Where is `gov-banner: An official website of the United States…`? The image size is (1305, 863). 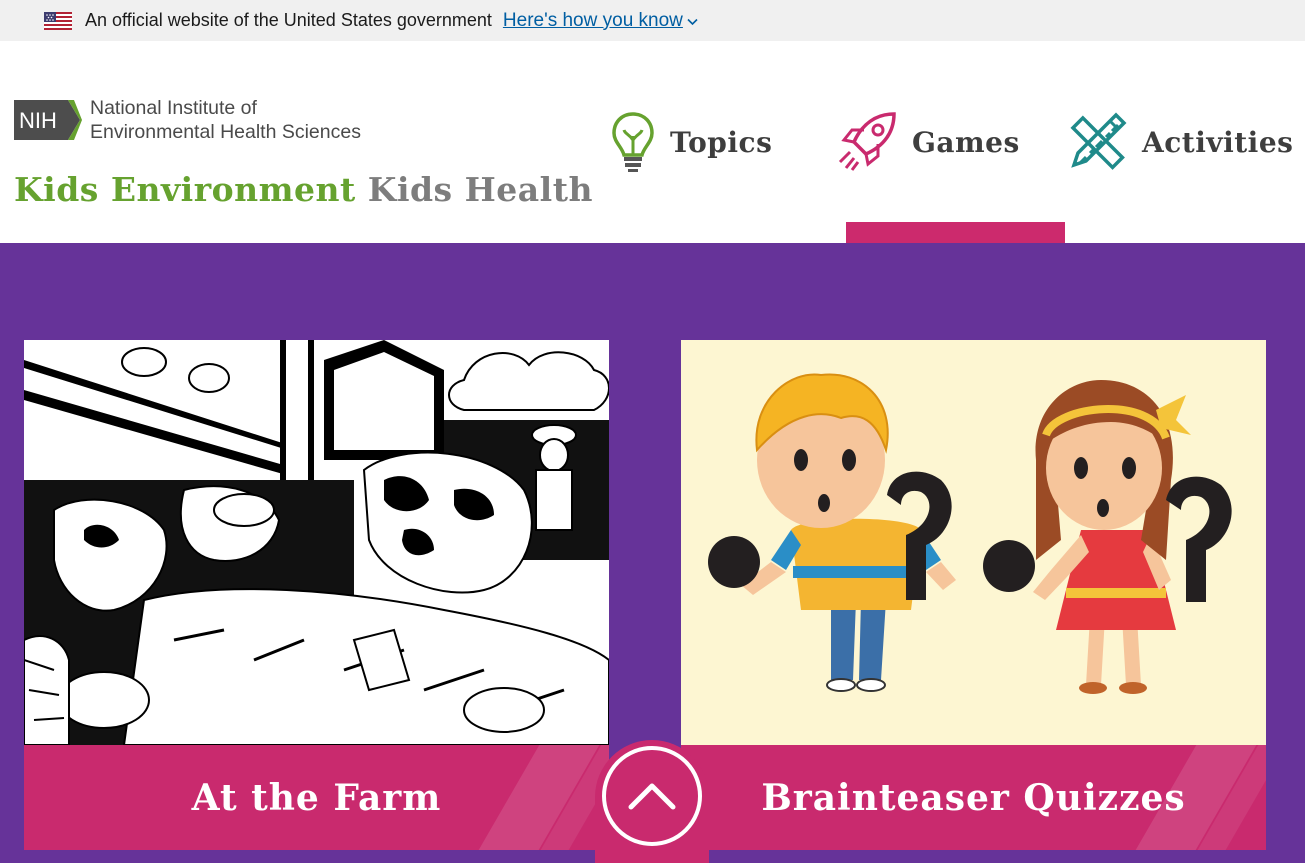 gov-banner: An official website of the United States… is located at coordinates (652, 20).